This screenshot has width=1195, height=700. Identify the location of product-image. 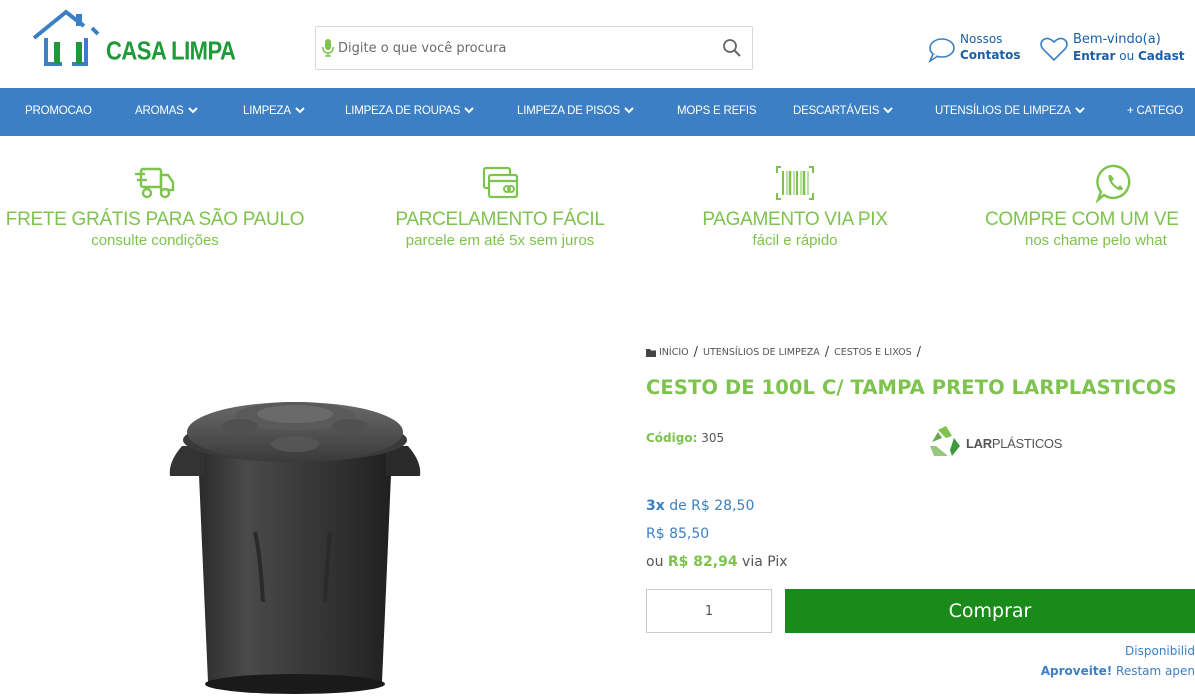
(295, 546).